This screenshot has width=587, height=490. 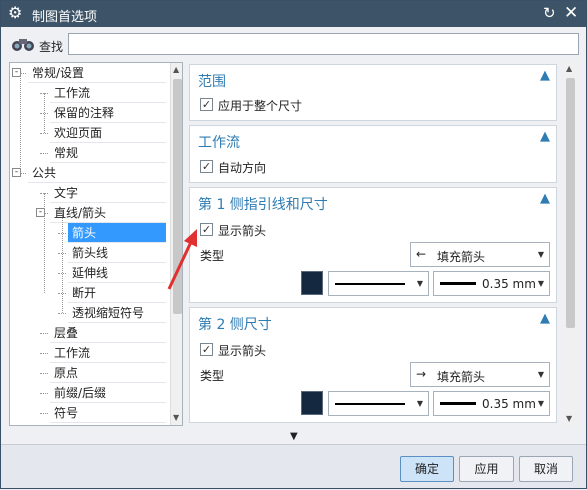 What do you see at coordinates (219, 143) in the screenshot?
I see `section-title: 工作流` at bounding box center [219, 143].